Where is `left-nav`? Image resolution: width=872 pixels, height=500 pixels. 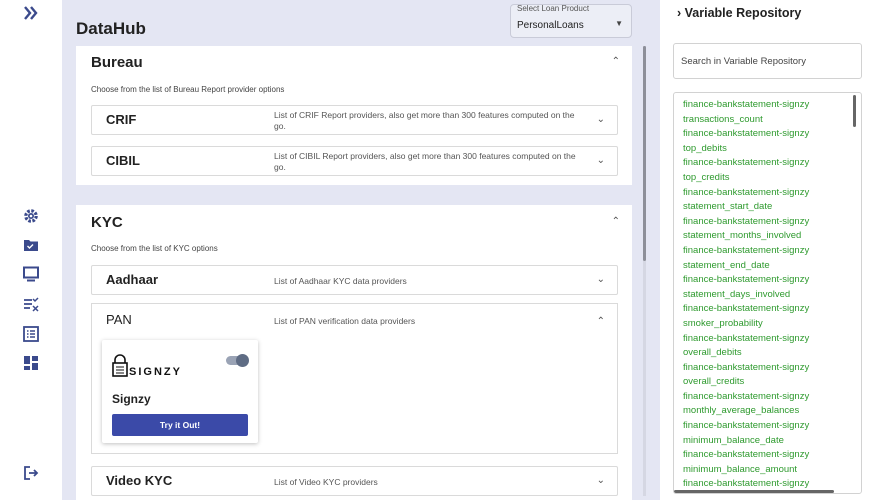
left-nav is located at coordinates (31, 250).